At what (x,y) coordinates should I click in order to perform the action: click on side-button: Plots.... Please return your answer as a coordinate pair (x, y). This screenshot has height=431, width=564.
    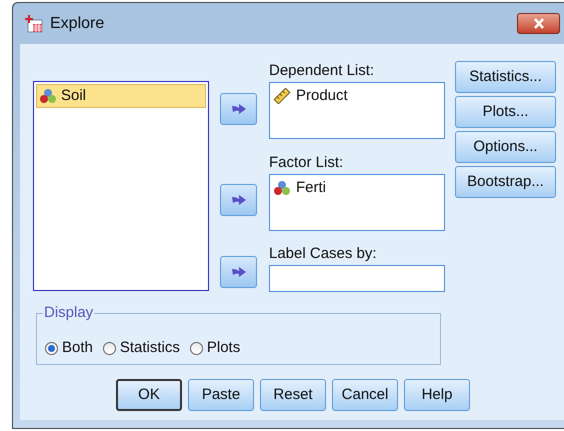
    Looking at the image, I should click on (505, 112).